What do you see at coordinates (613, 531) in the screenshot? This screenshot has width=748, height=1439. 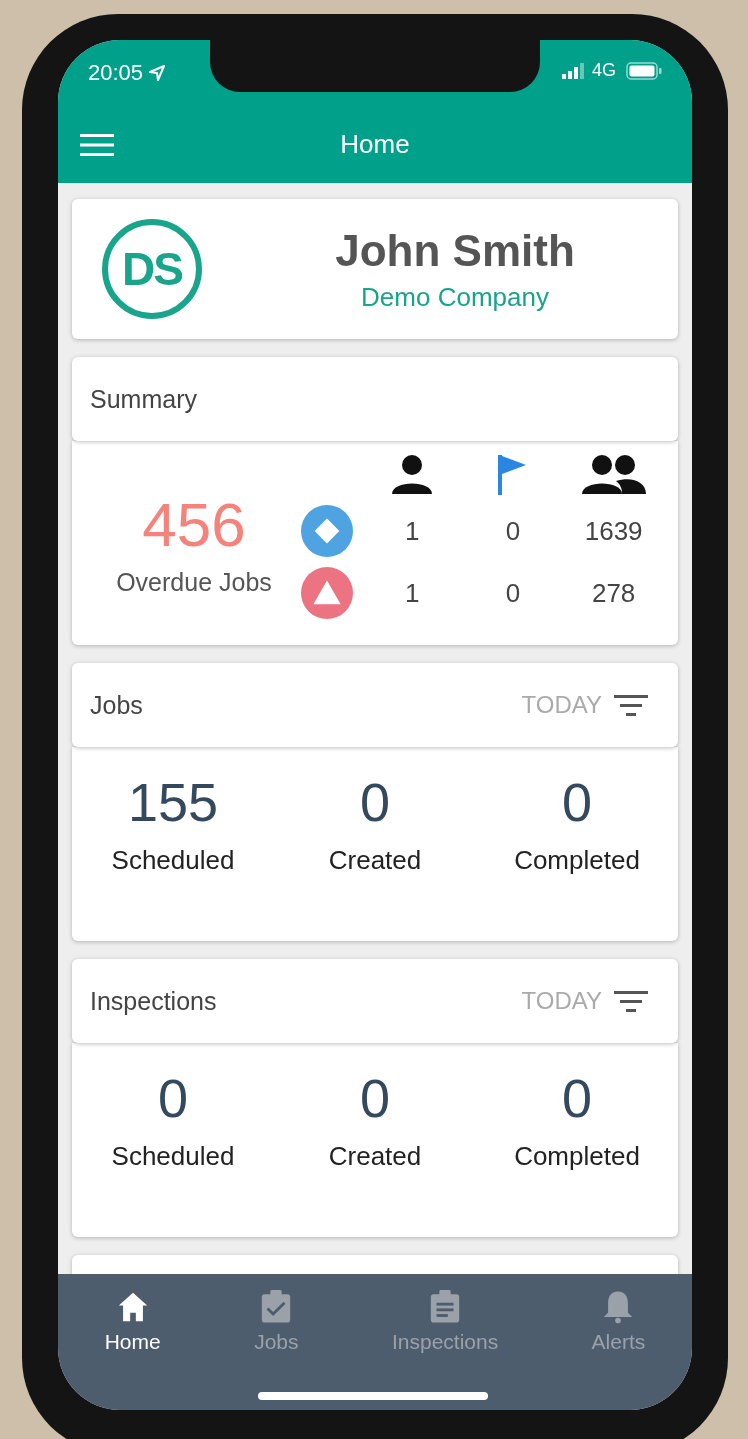 I see `summary-count: 1639` at bounding box center [613, 531].